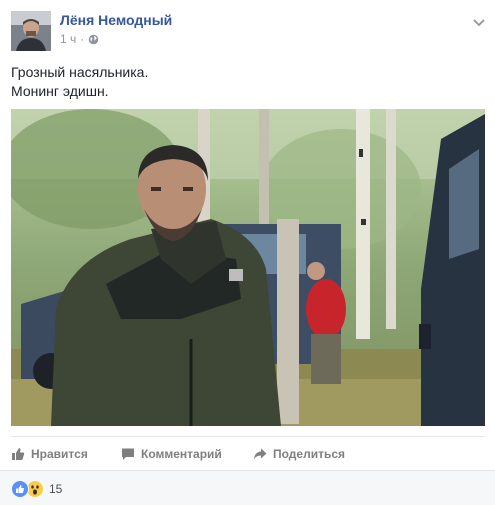 The image size is (495, 505). What do you see at coordinates (479, 20) in the screenshot?
I see `chevron-down-icon` at bounding box center [479, 20].